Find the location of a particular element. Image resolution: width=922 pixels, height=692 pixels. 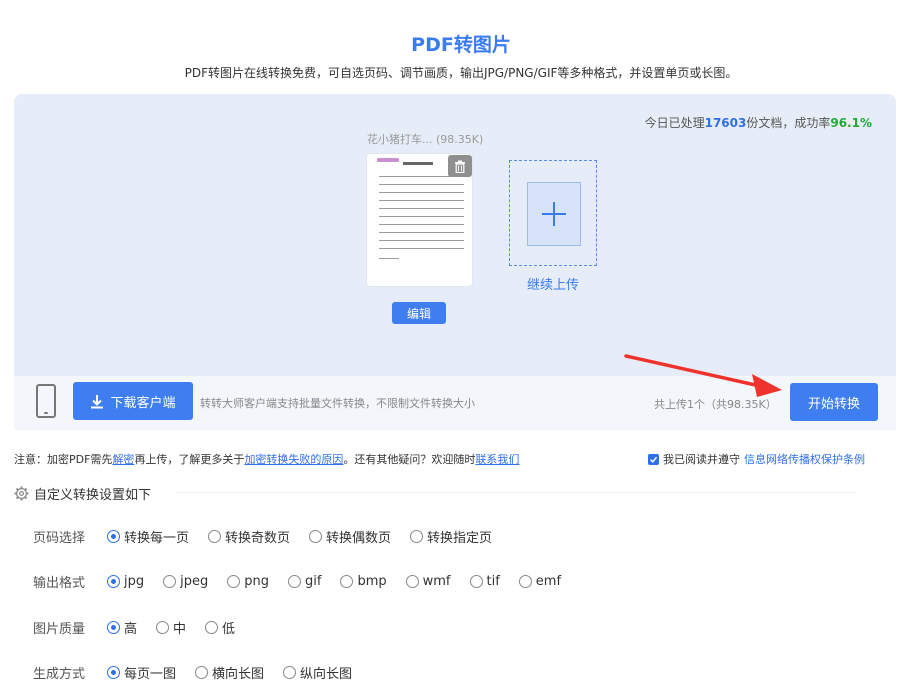

processing-stats: 今日已处理17603份文档，成功率96.1% is located at coordinates (758, 123).